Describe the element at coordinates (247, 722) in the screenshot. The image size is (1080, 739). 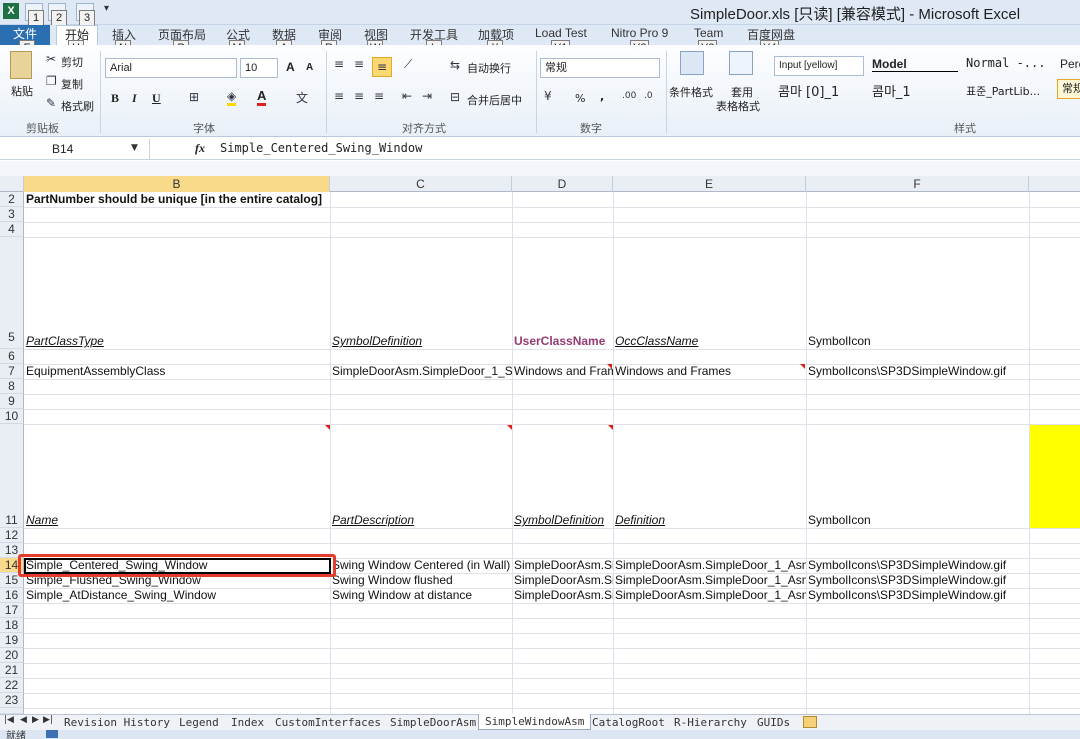
I see `sheet-tab-index: Index` at that location.